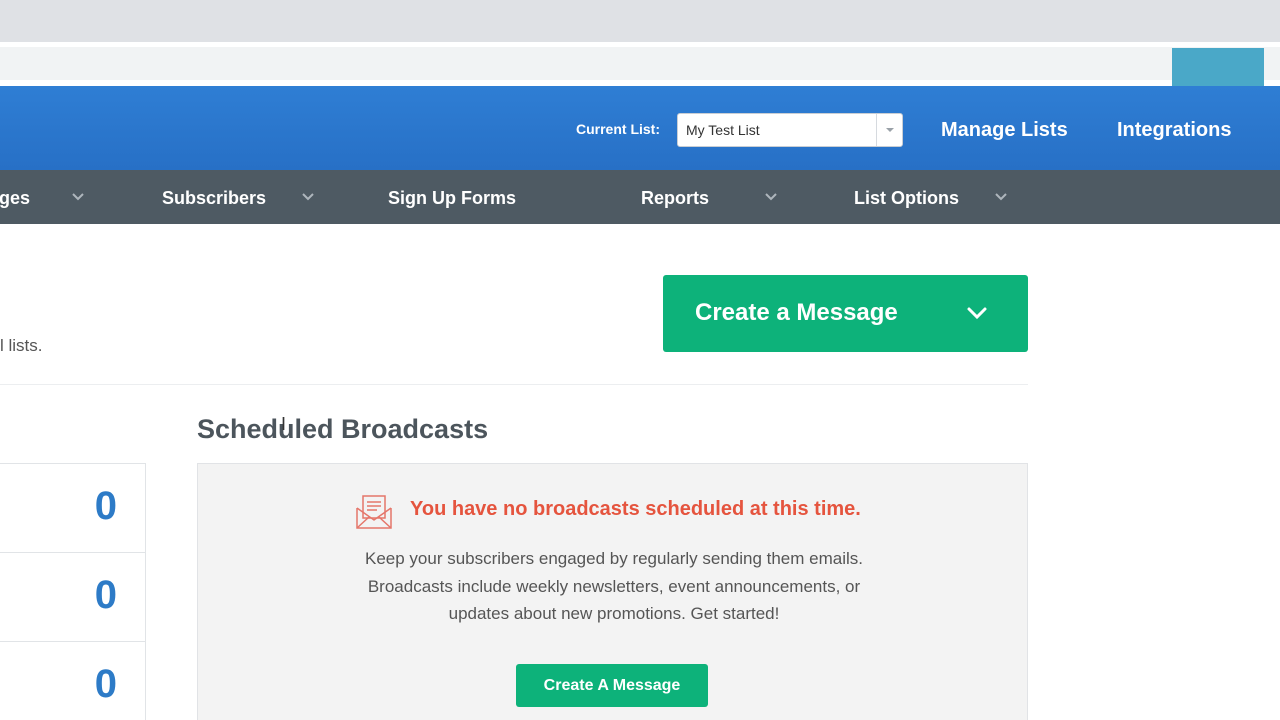 This screenshot has width=1280, height=720. I want to click on manage-lists-link: Manage Lists, so click(1004, 130).